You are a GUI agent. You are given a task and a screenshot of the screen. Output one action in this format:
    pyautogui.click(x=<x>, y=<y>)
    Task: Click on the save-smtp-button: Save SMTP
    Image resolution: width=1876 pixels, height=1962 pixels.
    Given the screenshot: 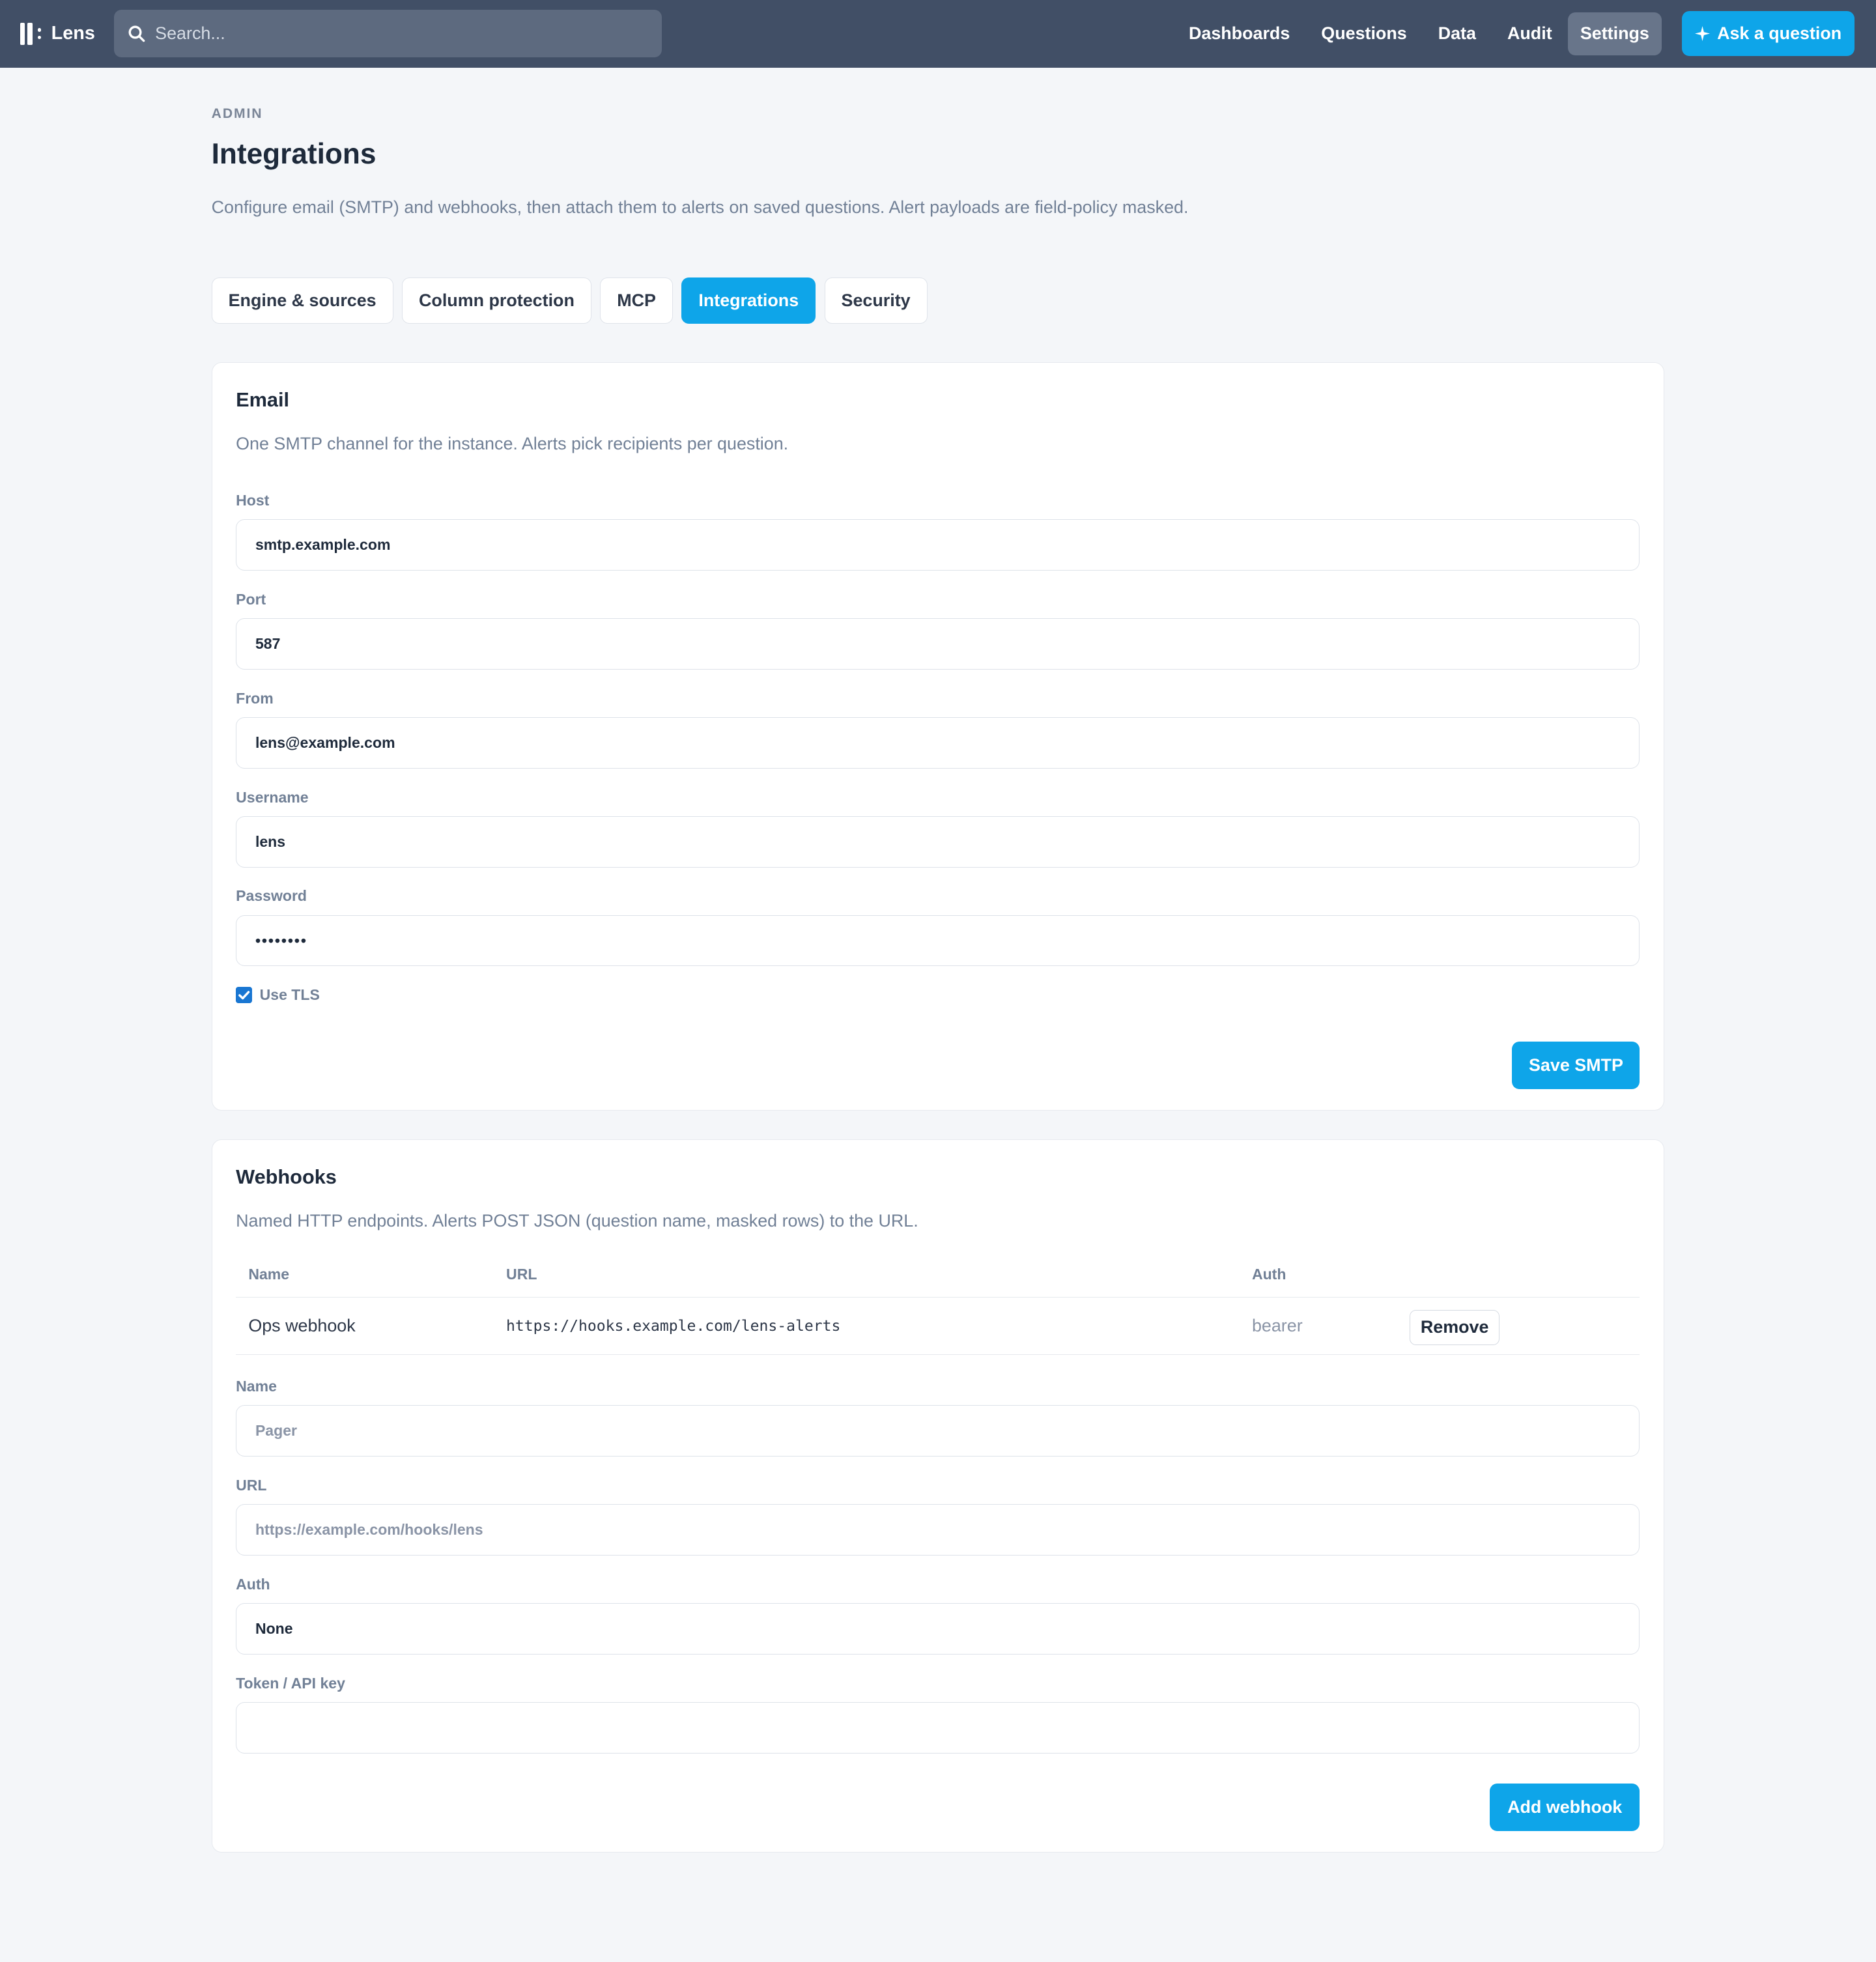 What is the action you would take?
    pyautogui.click(x=1576, y=1065)
    